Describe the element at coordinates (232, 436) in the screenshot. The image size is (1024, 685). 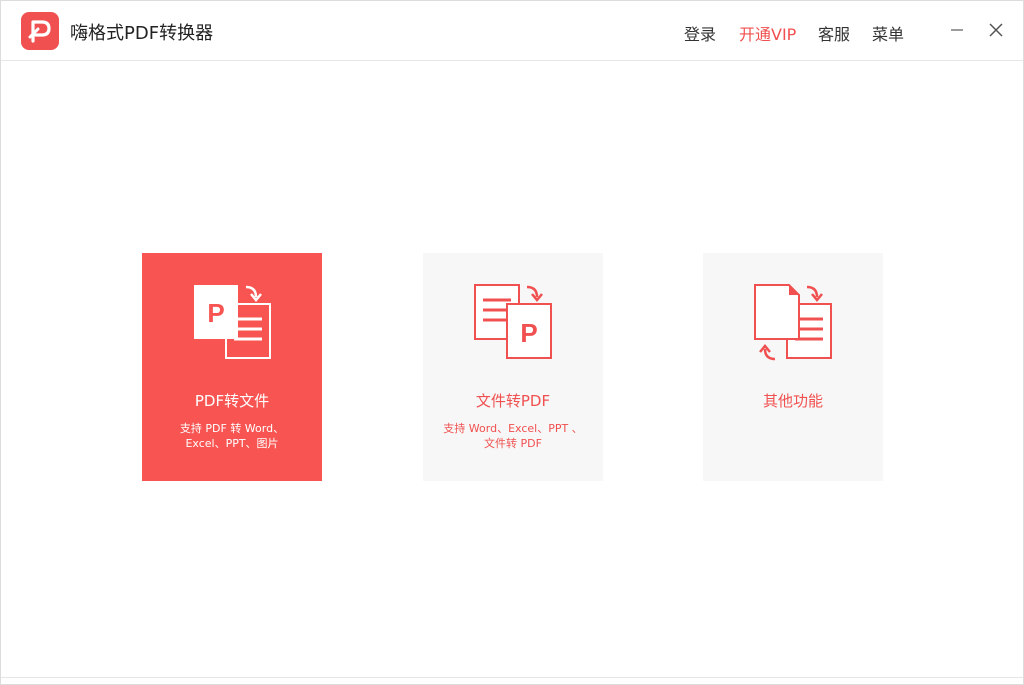
I see `card-description: 支持 PDF 转 Word、 Excel、PPT、图片` at that location.